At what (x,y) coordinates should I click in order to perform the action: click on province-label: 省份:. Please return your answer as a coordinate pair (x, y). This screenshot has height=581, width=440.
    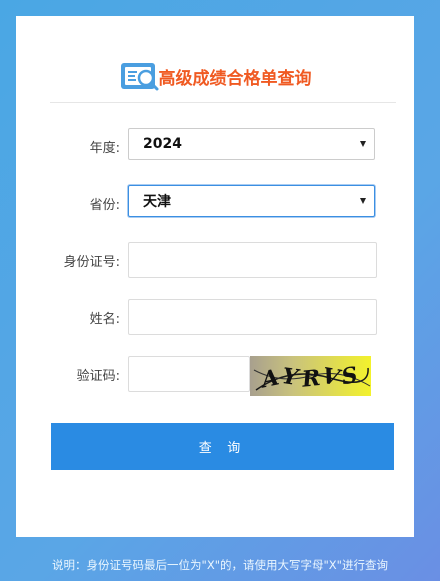
    Looking at the image, I should click on (104, 205).